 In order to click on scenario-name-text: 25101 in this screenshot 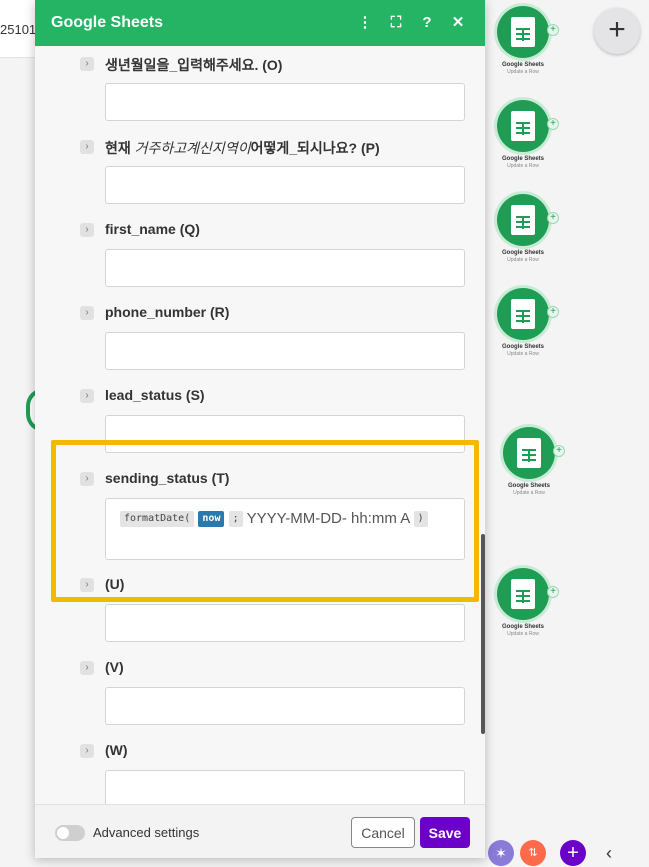, I will do `click(18, 29)`.